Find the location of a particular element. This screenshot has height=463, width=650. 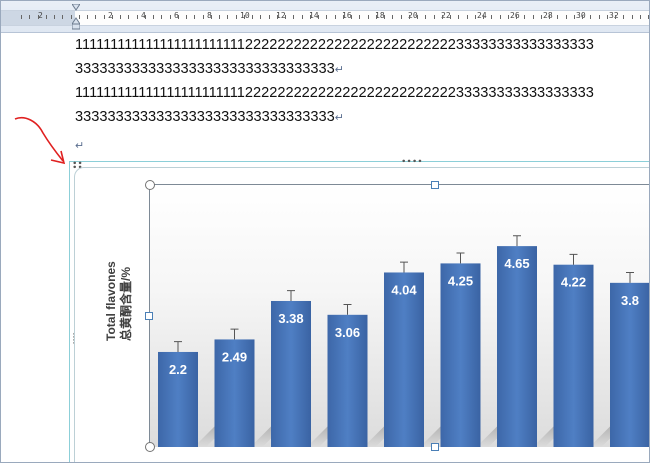

data-label: 3.06 is located at coordinates (347, 332).